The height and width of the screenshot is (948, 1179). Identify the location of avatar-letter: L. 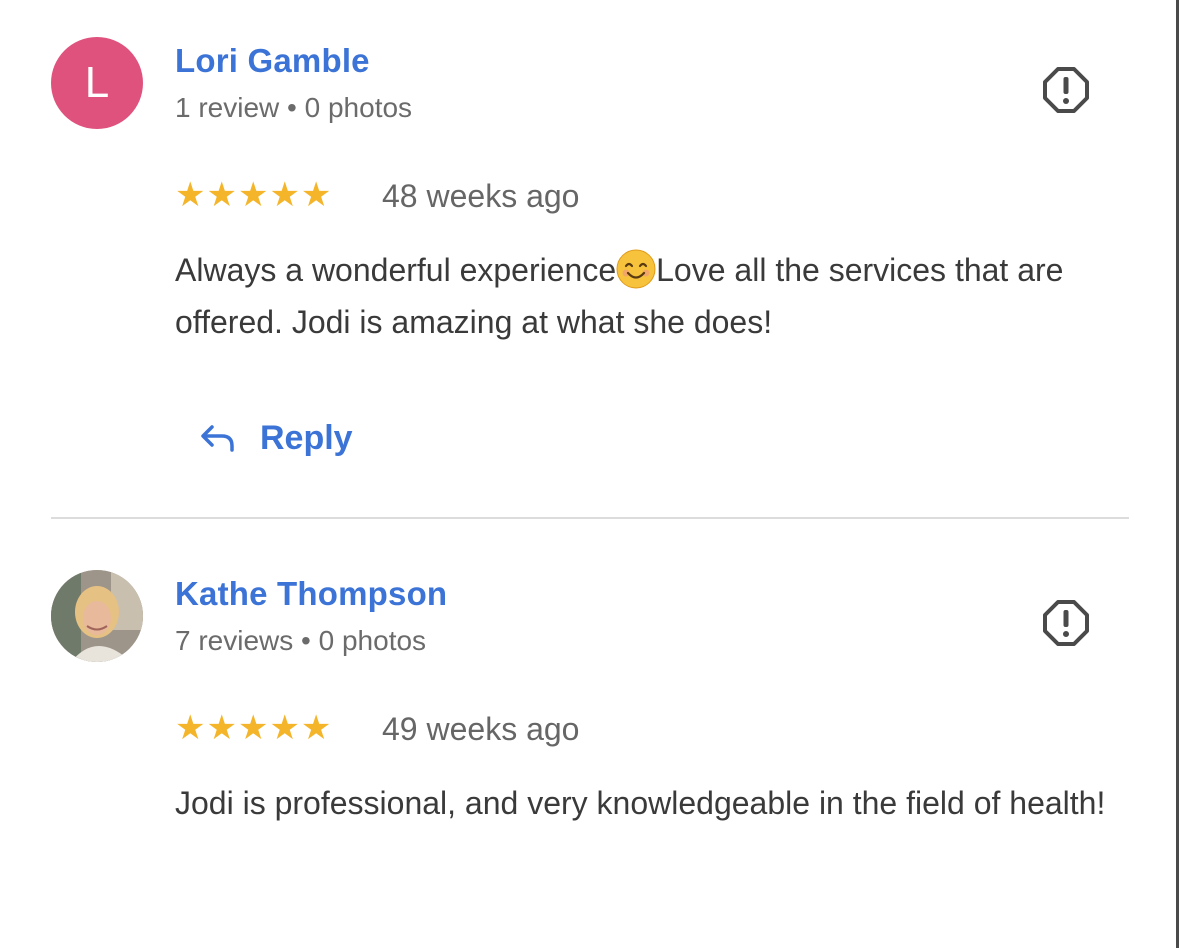
(97, 82).